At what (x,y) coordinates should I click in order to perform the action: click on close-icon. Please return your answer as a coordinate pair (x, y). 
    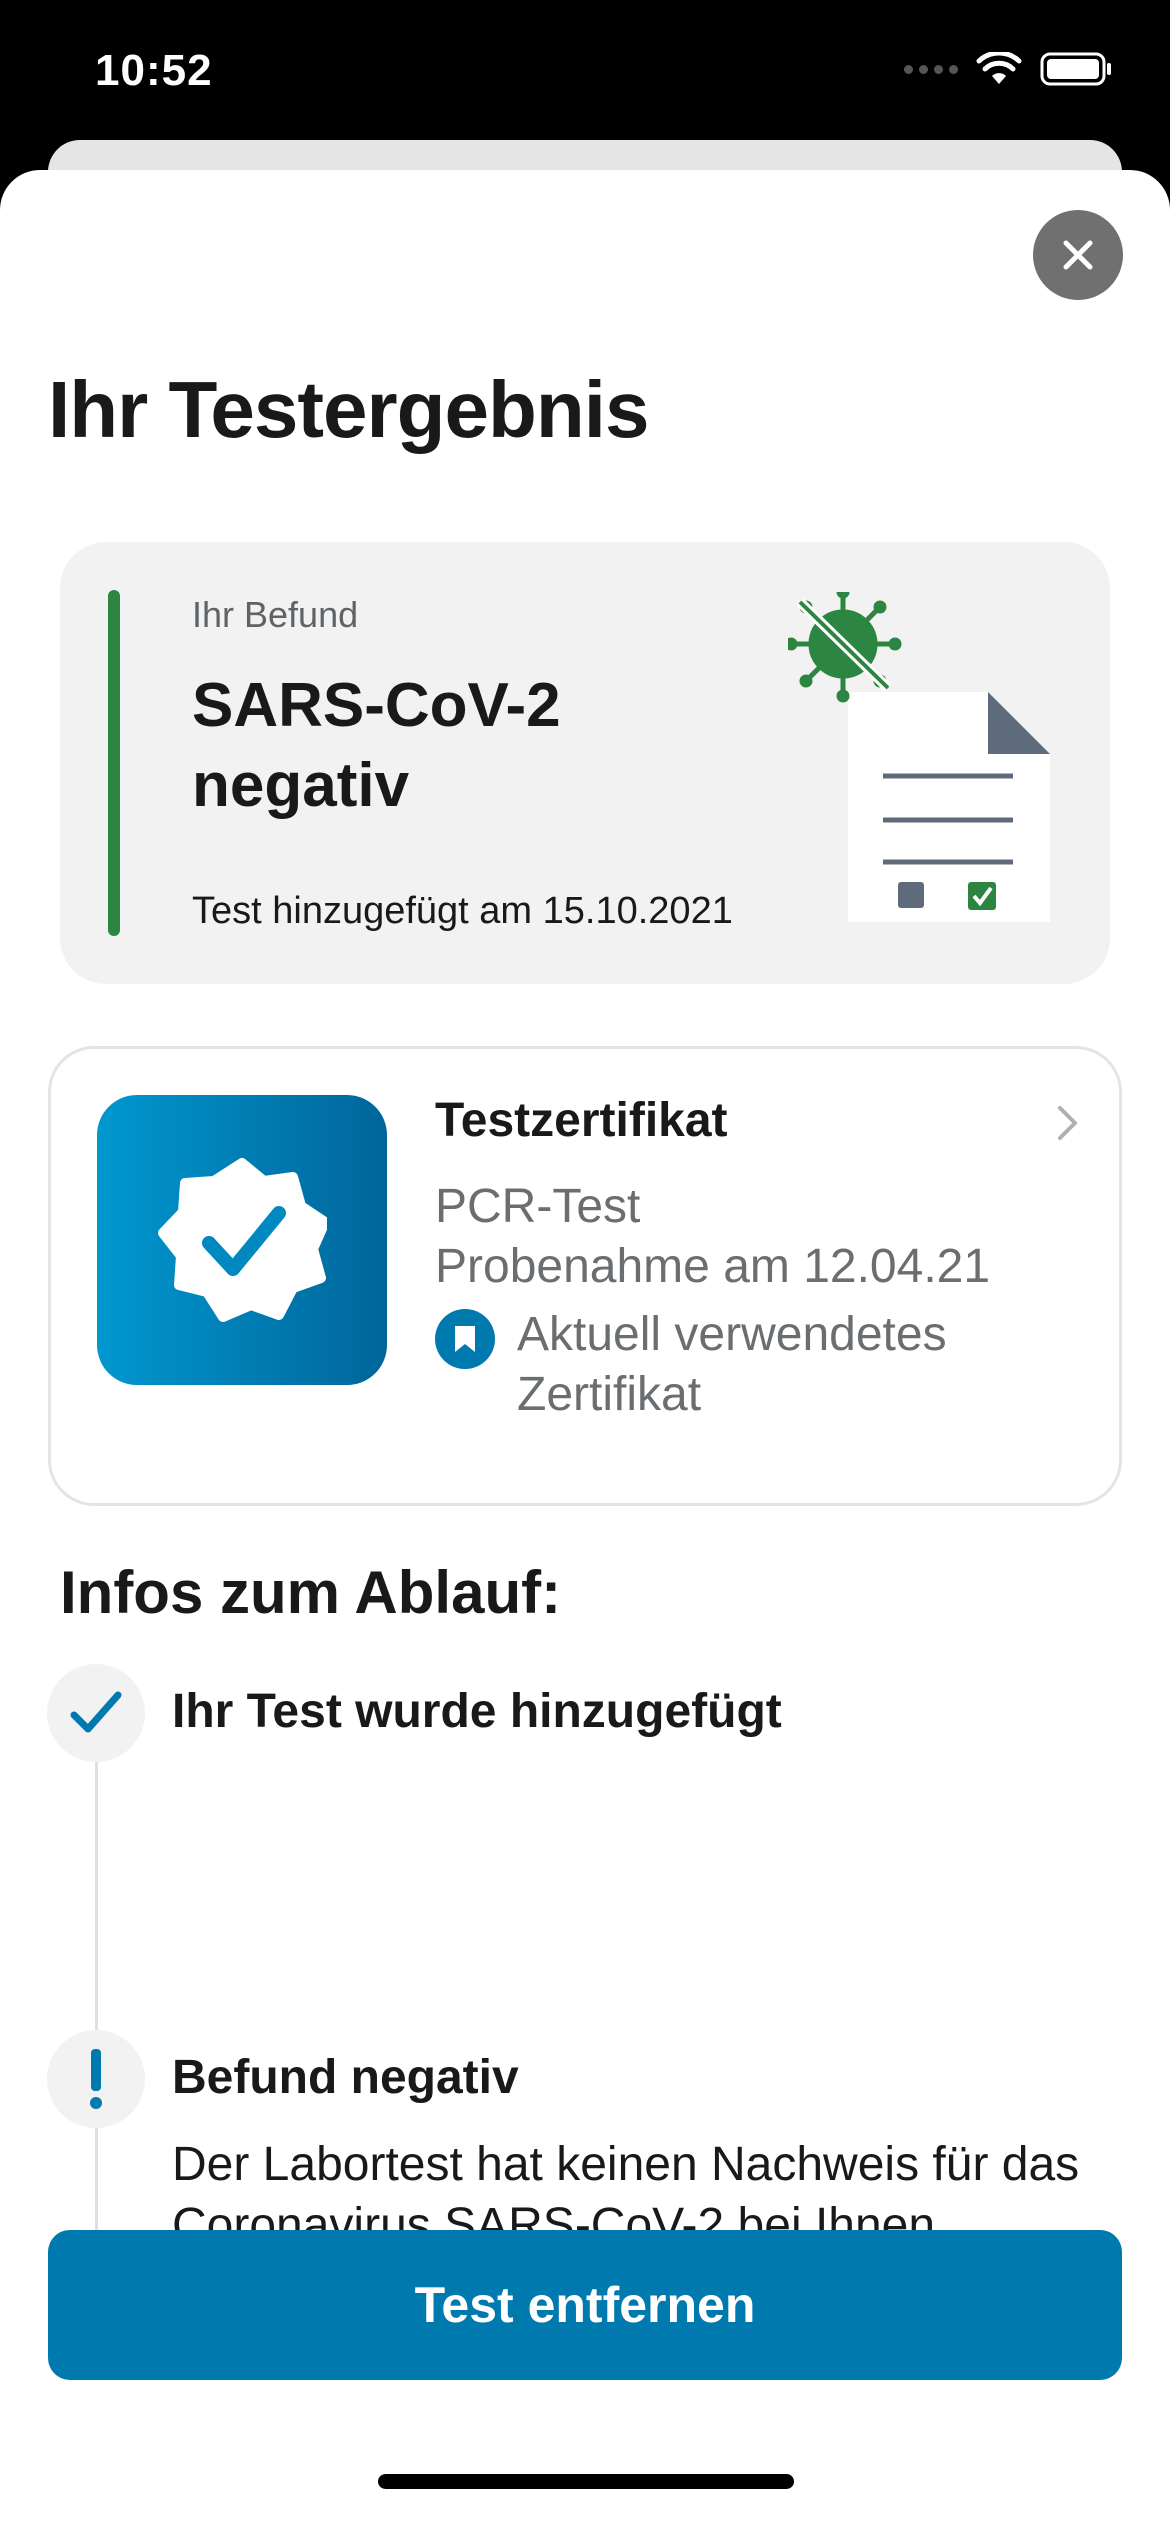
    Looking at the image, I should click on (1078, 255).